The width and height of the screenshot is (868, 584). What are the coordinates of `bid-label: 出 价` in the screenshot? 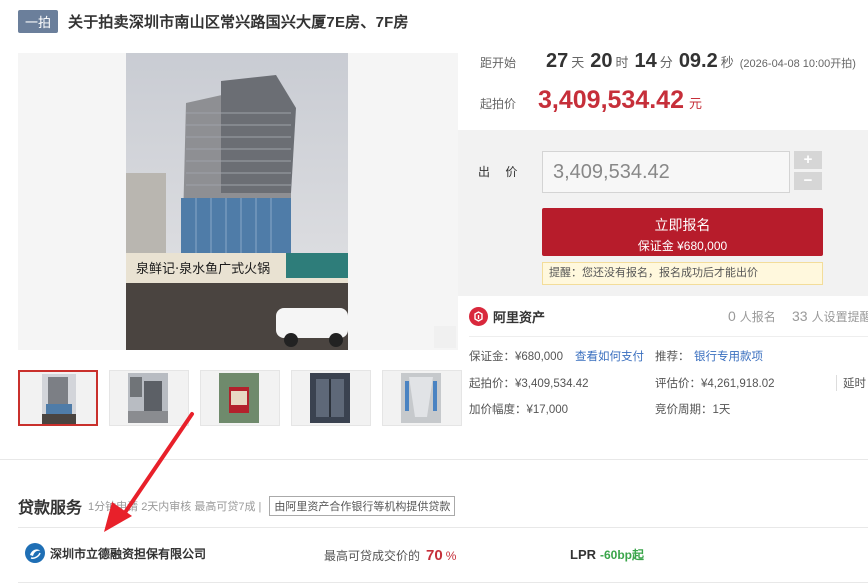 It's located at (501, 172).